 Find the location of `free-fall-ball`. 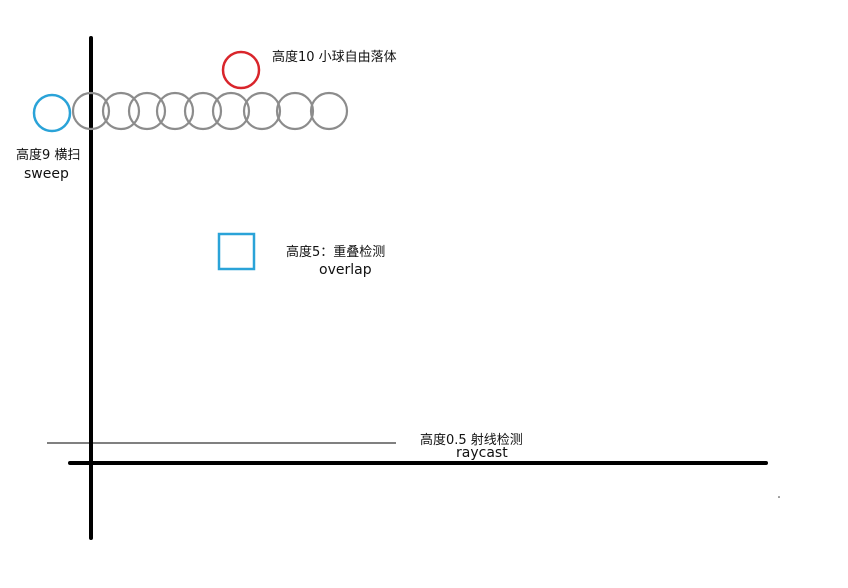

free-fall-ball is located at coordinates (241, 70).